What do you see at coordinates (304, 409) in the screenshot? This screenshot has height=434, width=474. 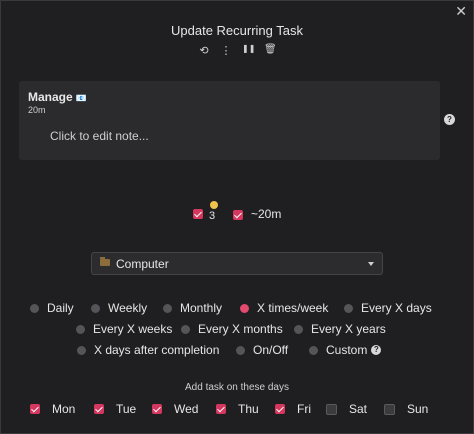 I see `day-label: Fri` at bounding box center [304, 409].